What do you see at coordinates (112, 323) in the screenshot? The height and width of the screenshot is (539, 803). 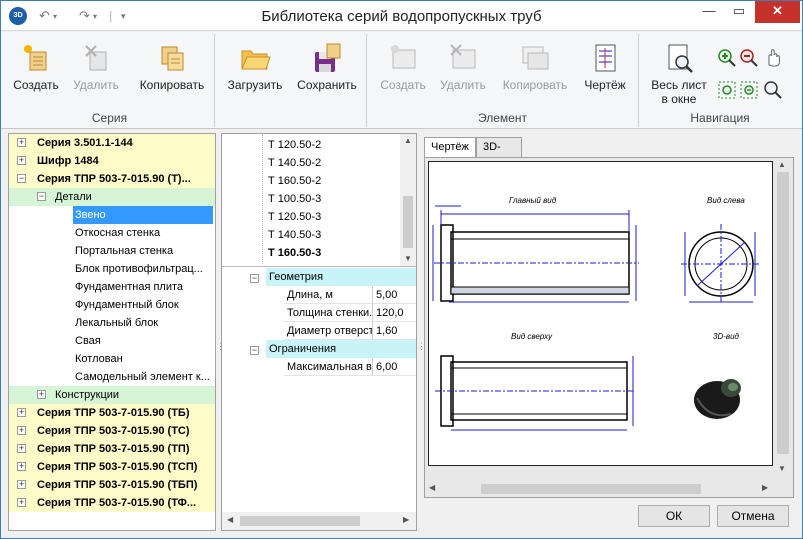 I see `tree-leaf-item: Лекальный блок` at bounding box center [112, 323].